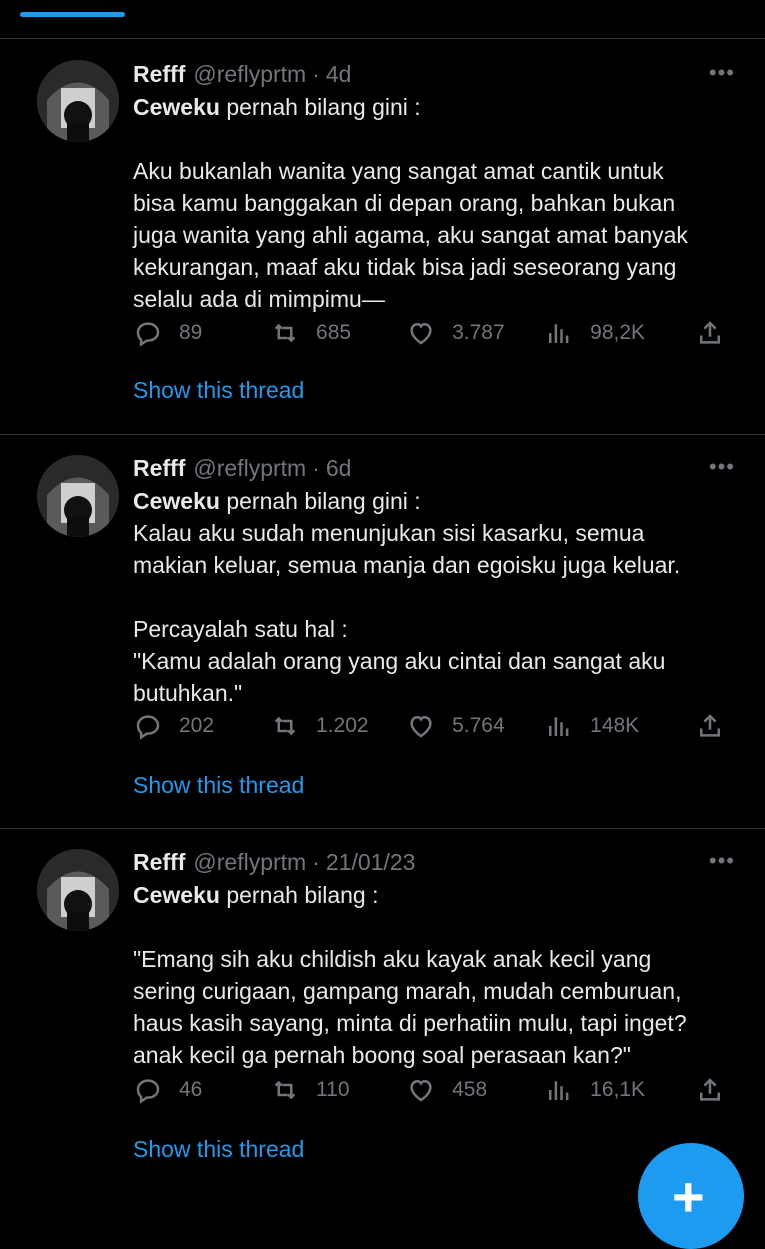  What do you see at coordinates (470, 1089) in the screenshot?
I see `like-count: 458` at bounding box center [470, 1089].